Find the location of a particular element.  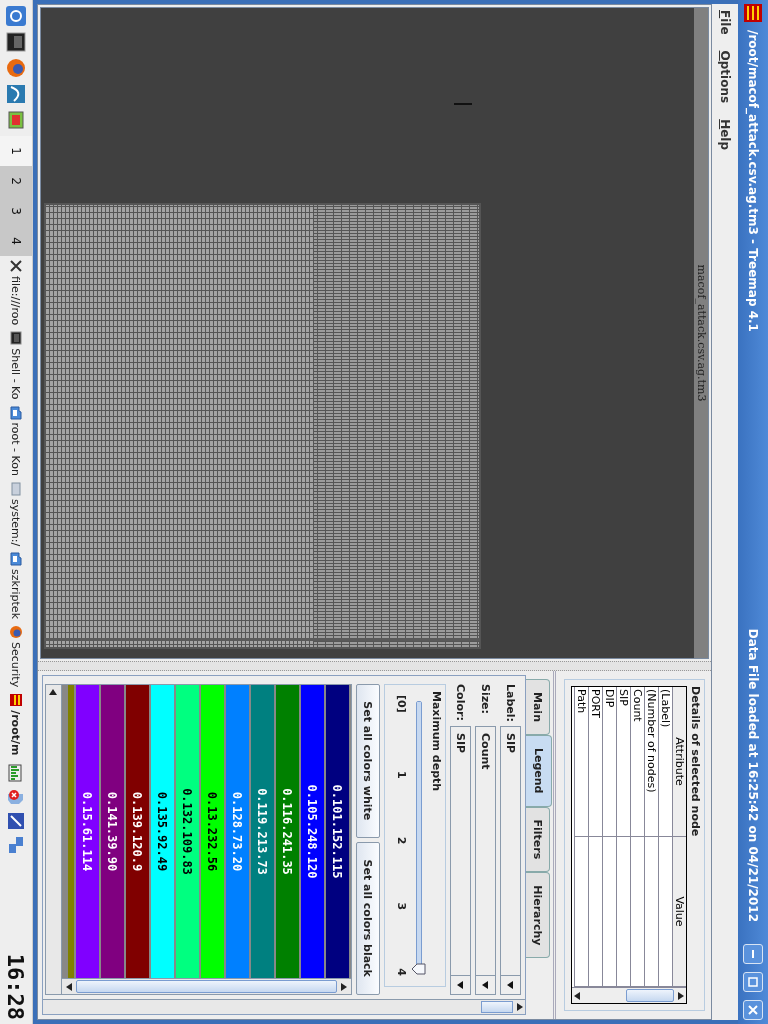

table-cell: PORT is located at coordinates (595, 762).